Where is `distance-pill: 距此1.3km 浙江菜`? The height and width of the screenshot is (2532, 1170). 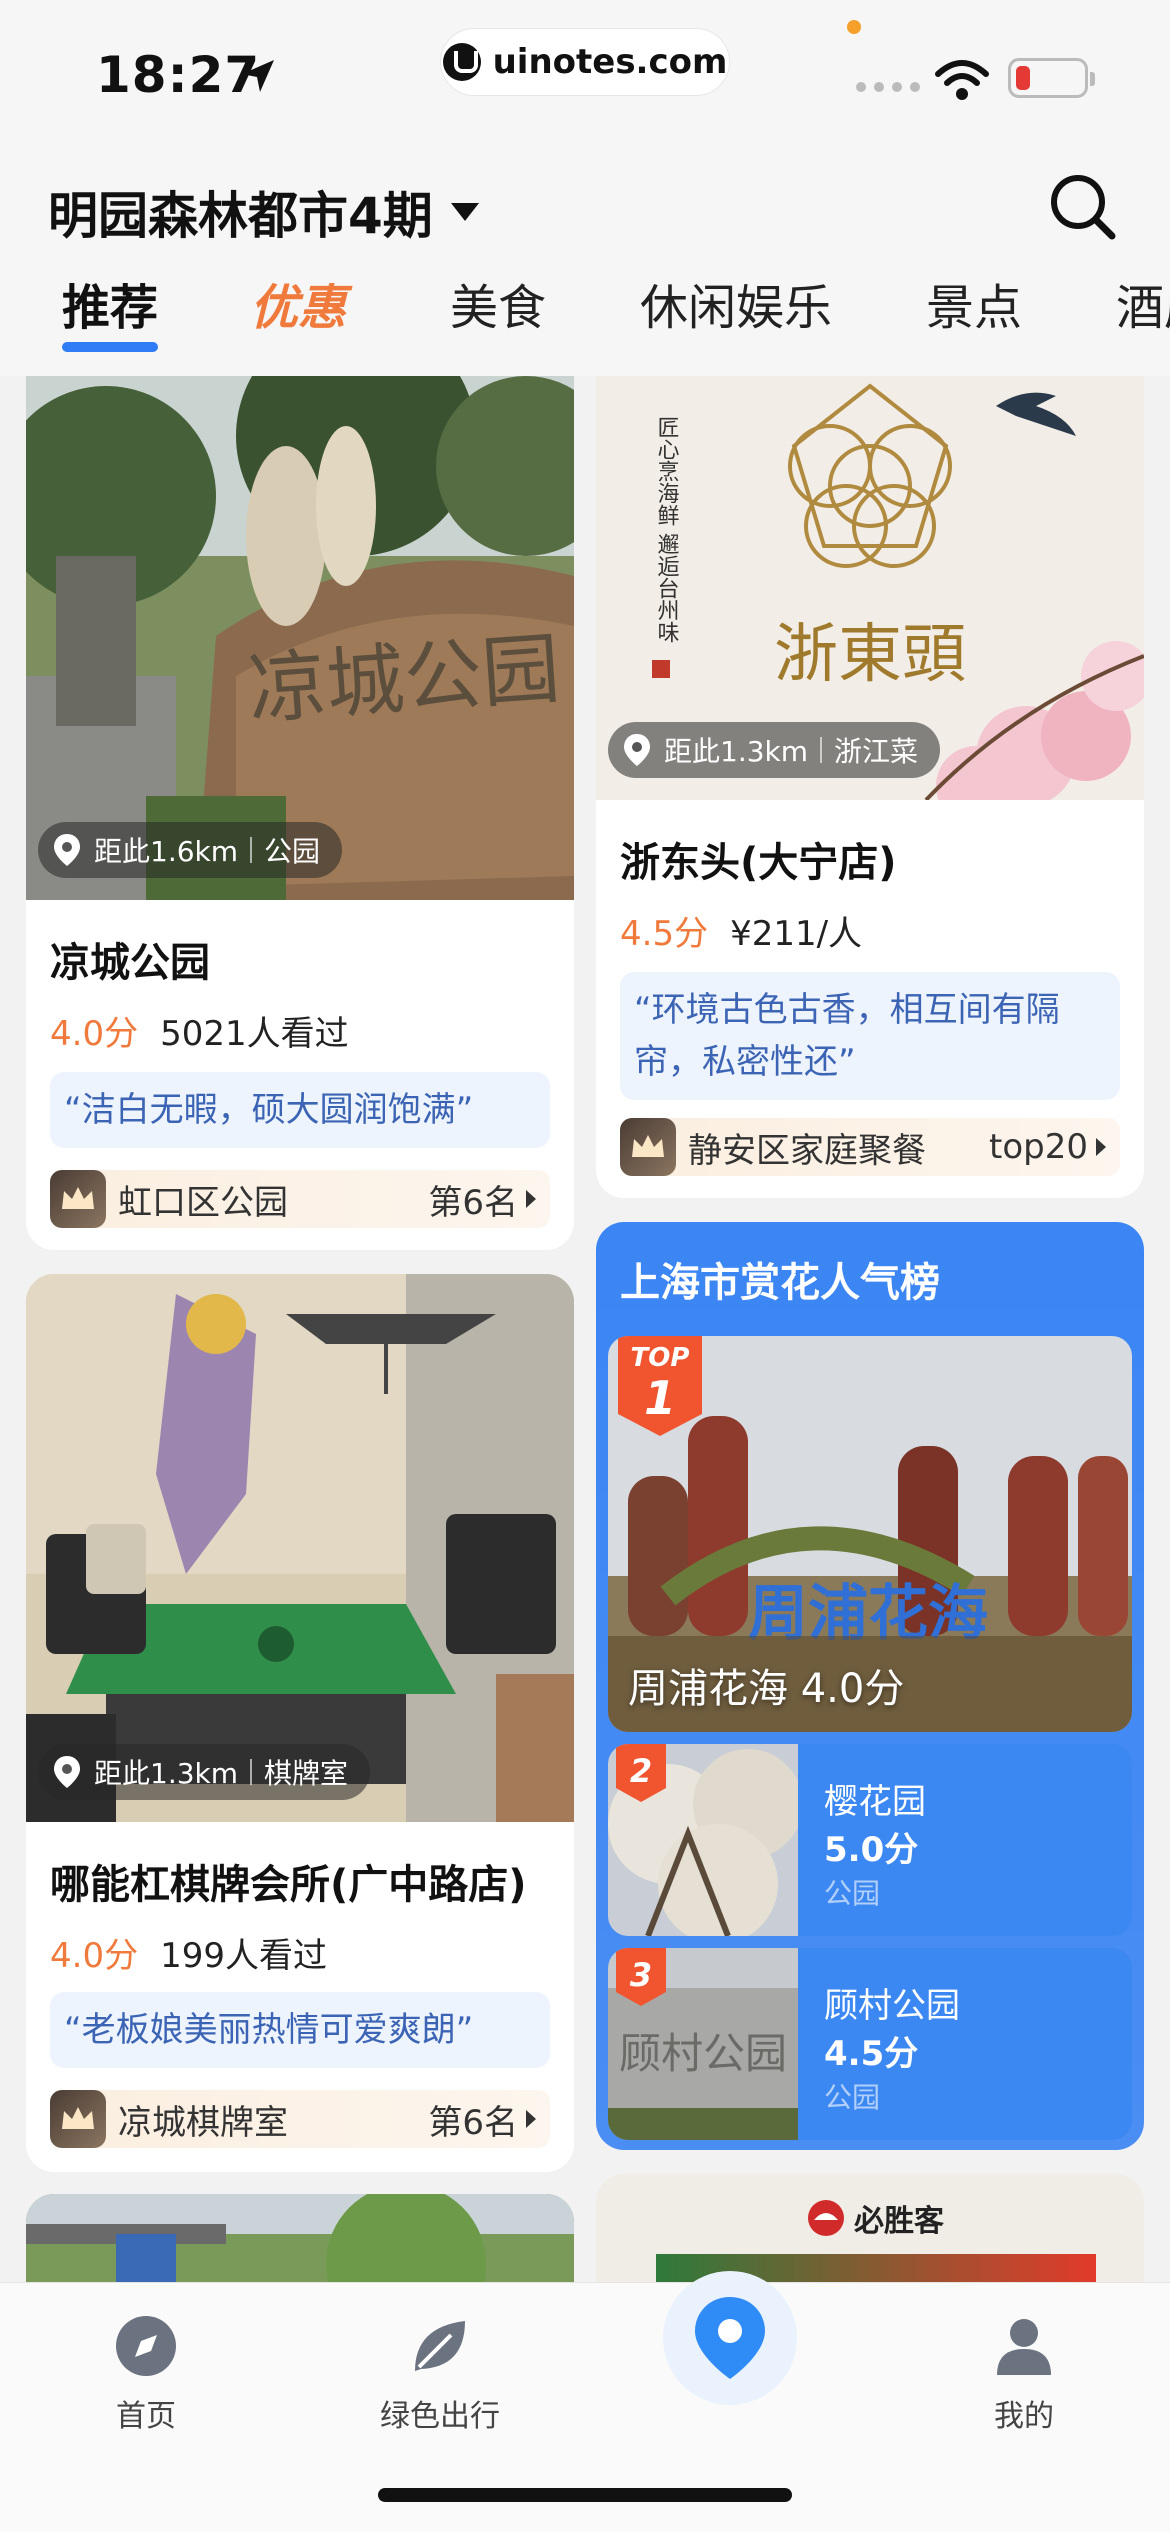
distance-pill: 距此1.3km 浙江菜 is located at coordinates (774, 750).